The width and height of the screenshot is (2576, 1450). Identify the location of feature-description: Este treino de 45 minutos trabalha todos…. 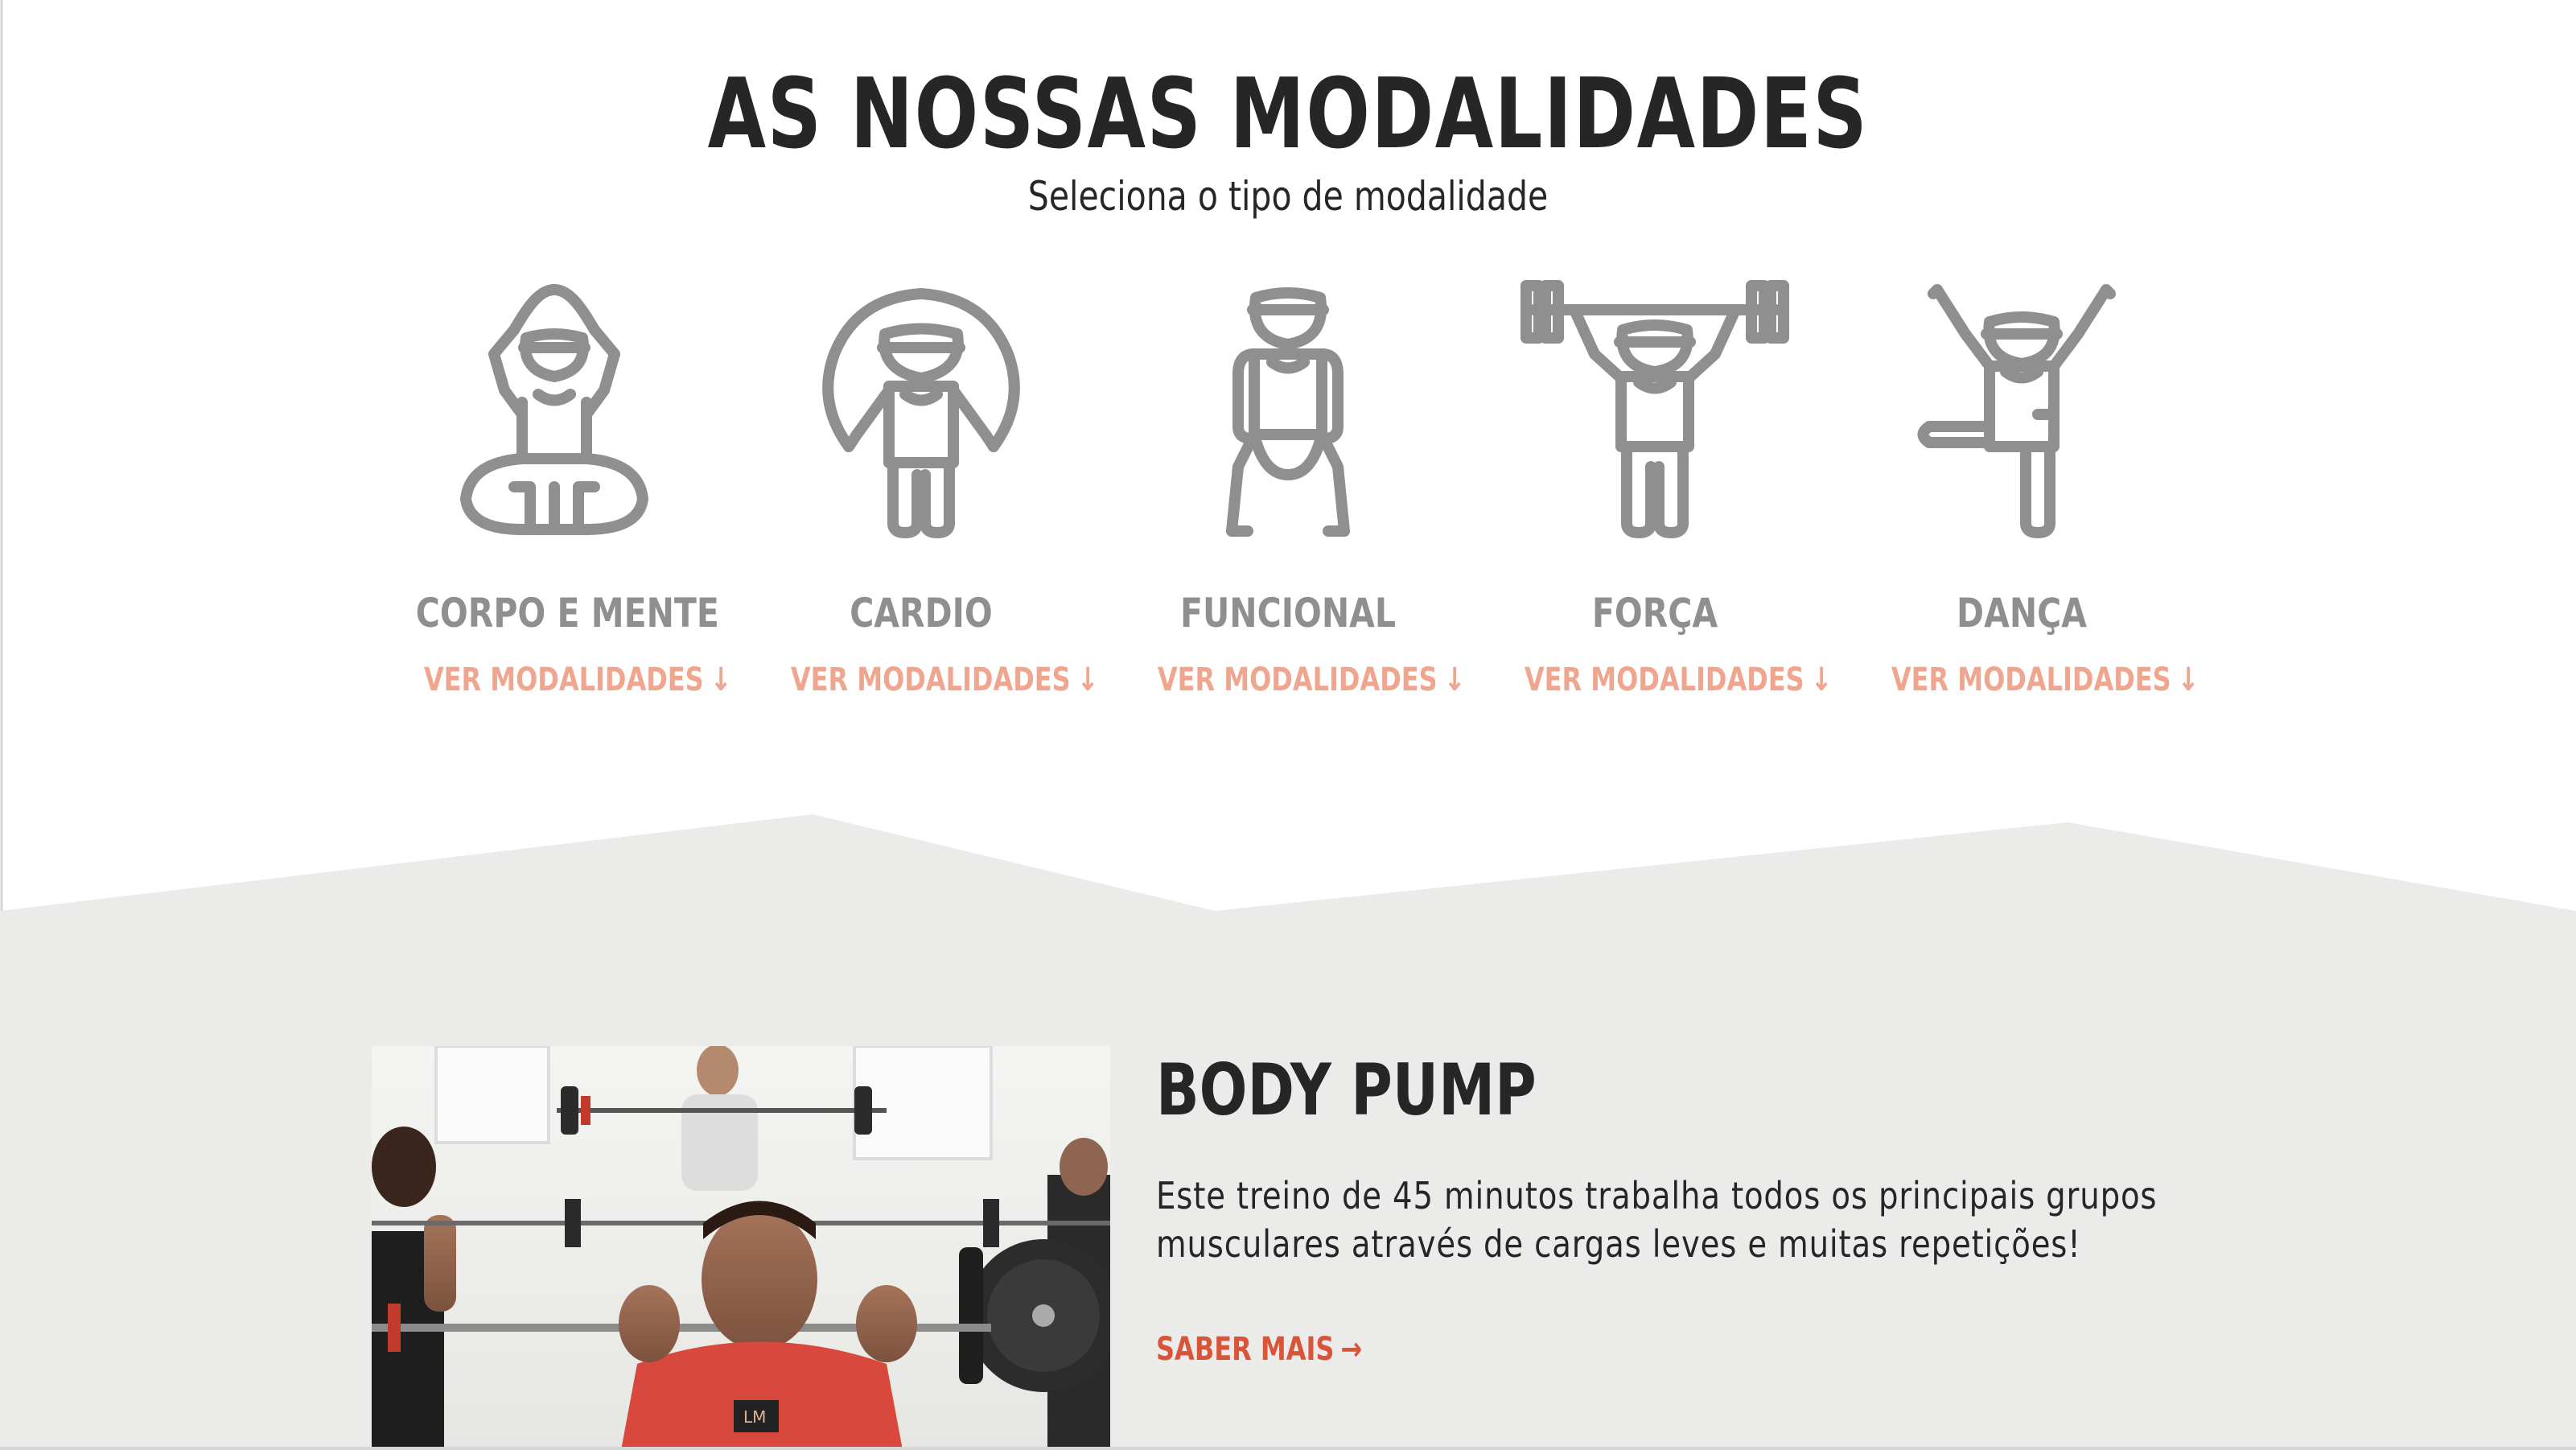
(1657, 1220).